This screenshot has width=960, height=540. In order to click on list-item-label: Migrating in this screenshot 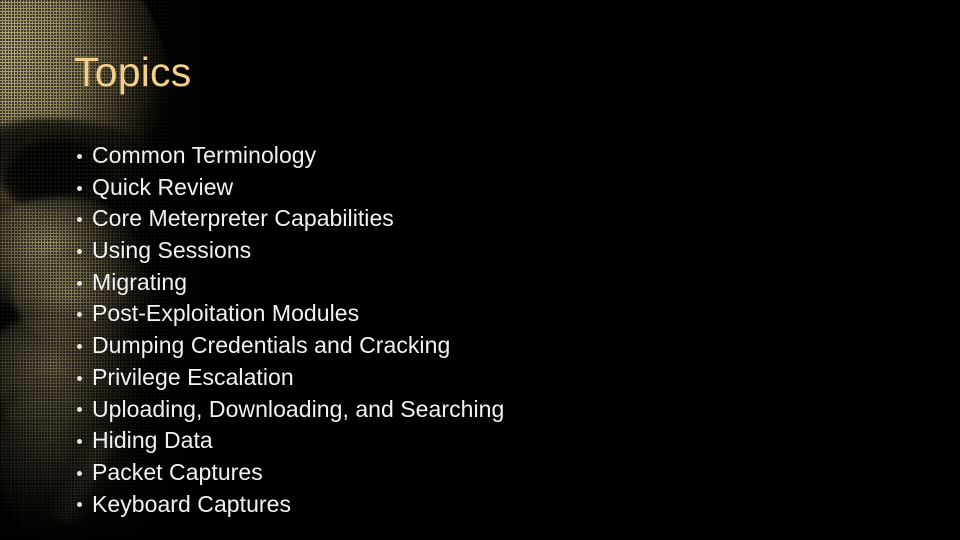, I will do `click(140, 281)`.